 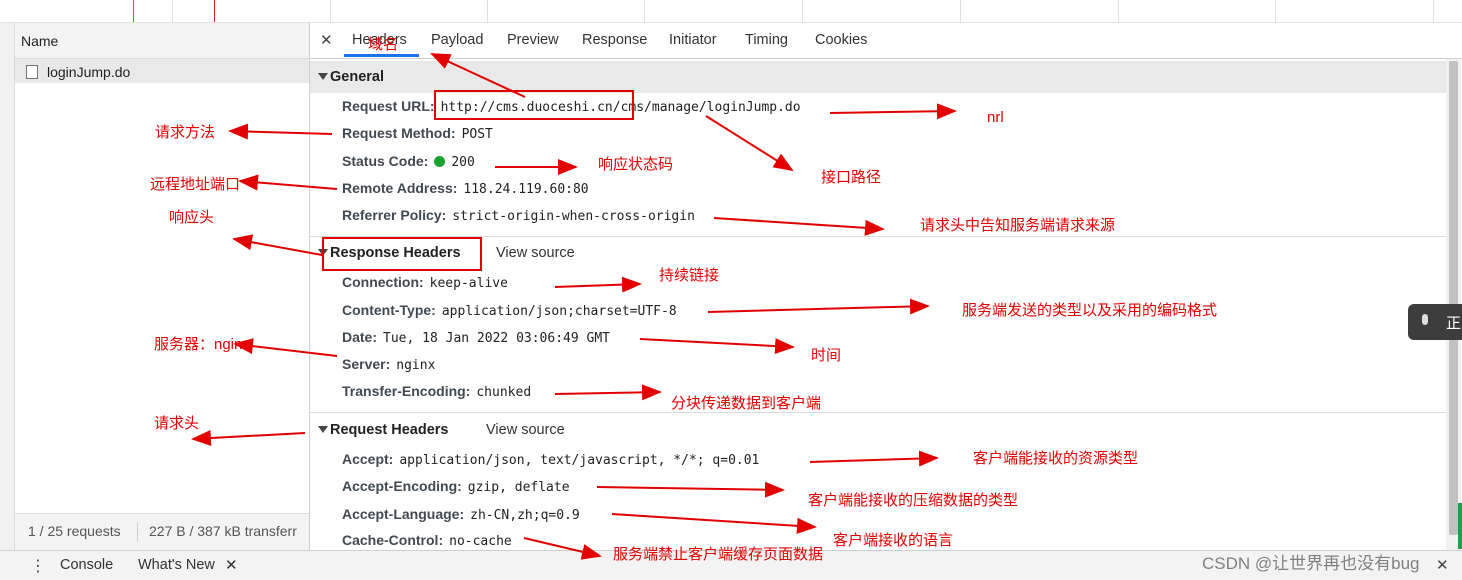 What do you see at coordinates (1090, 310) in the screenshot?
I see `annotation-content-type: 服务端发送的类型以及采用的编码格式` at bounding box center [1090, 310].